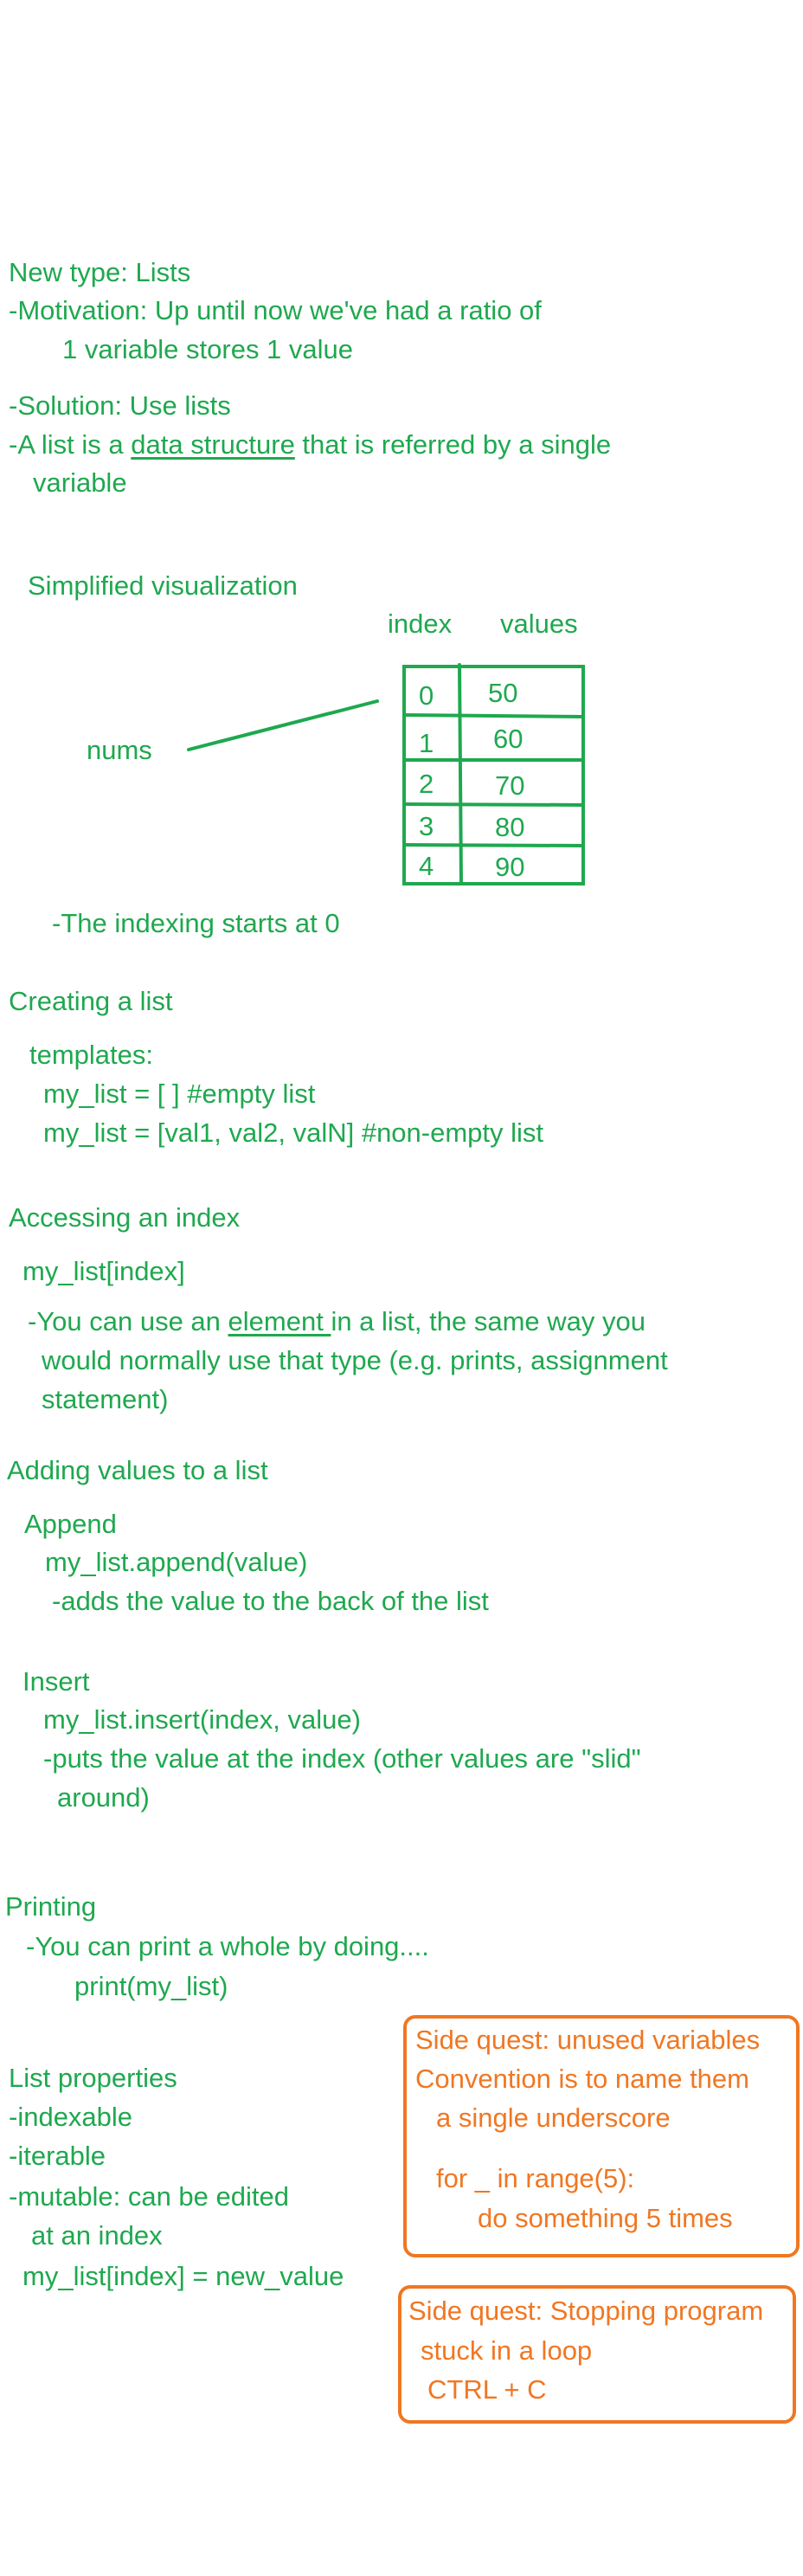 Image resolution: width=803 pixels, height=2576 pixels. What do you see at coordinates (149, 2196) in the screenshot?
I see `property-item: -mutable: can be edited` at bounding box center [149, 2196].